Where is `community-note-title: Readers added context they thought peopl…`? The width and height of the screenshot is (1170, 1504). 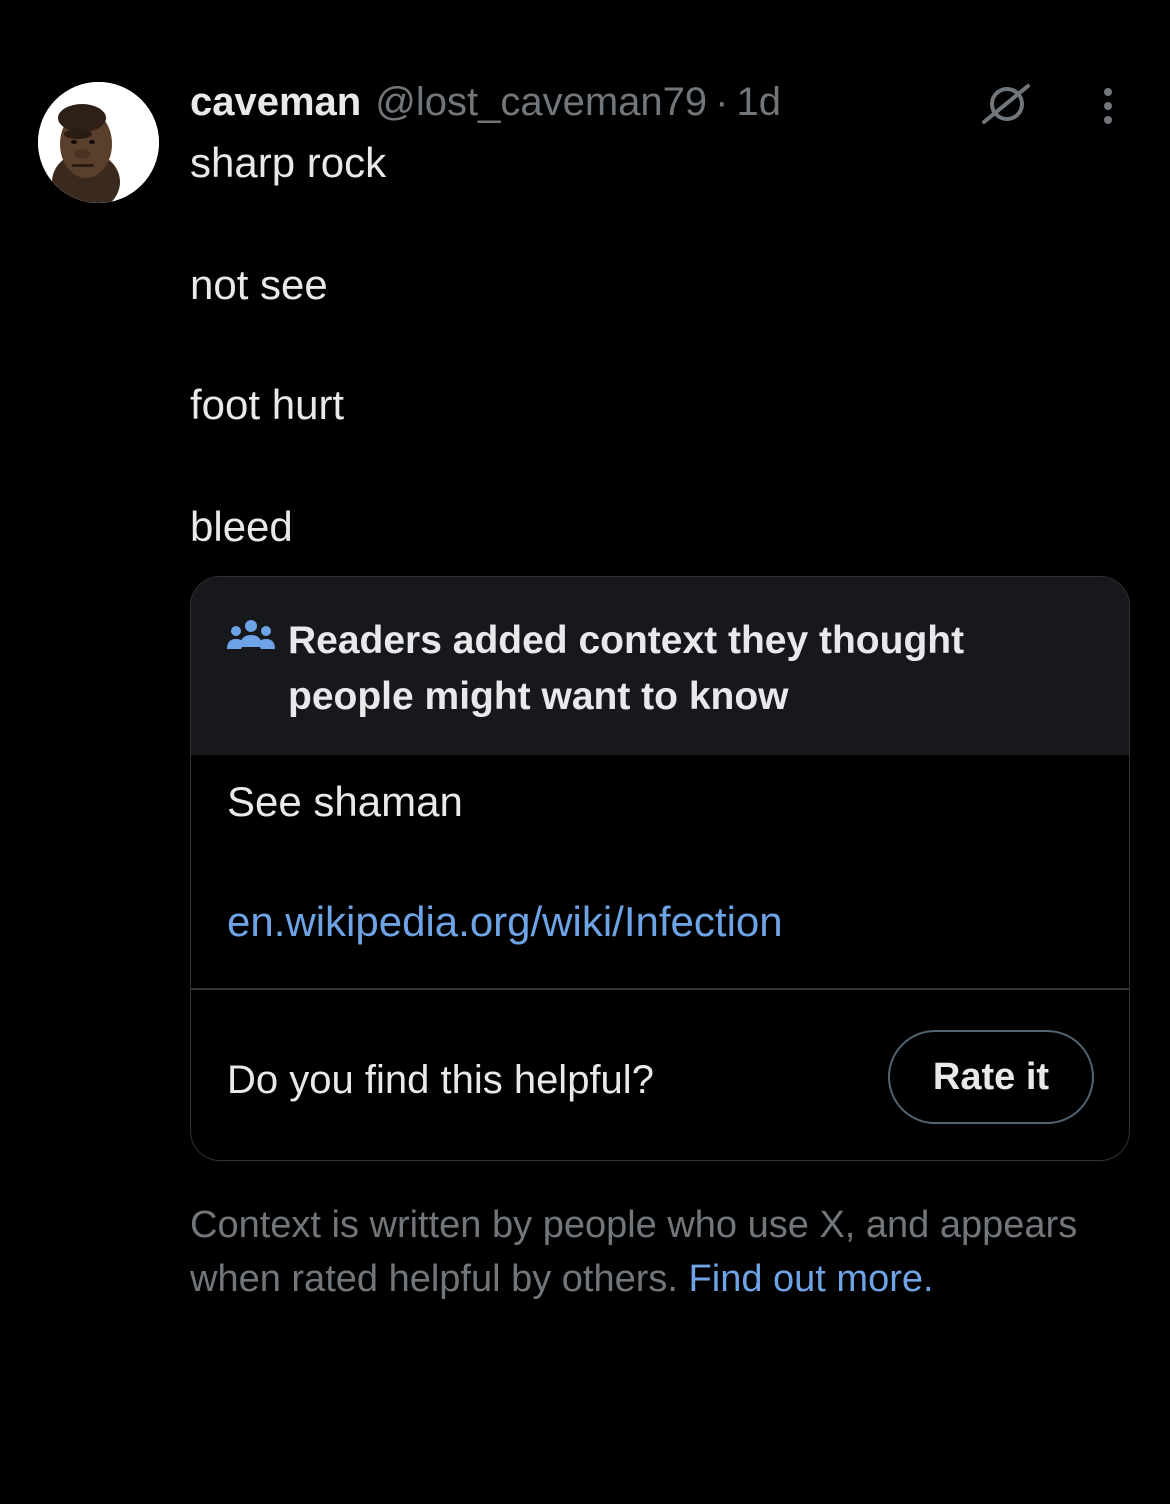
community-note-title: Readers added context they thought peopl… is located at coordinates (626, 668).